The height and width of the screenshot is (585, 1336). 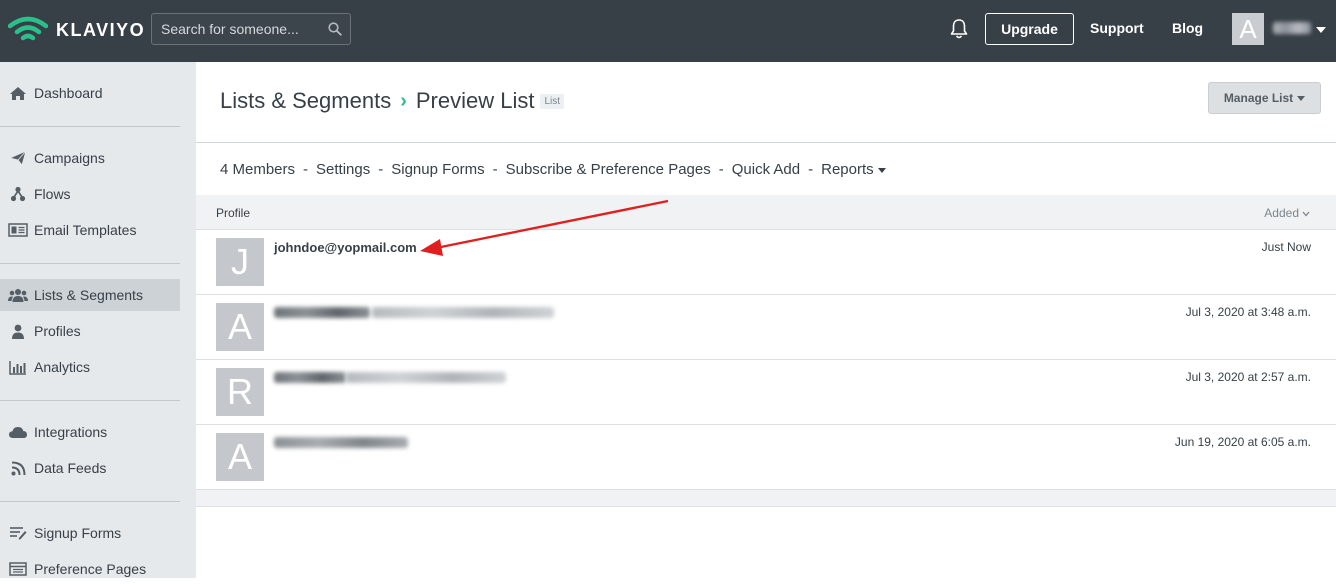 I want to click on profile-added-date: Jul 3, 2020 at 3:48 a.m., so click(x=1248, y=312).